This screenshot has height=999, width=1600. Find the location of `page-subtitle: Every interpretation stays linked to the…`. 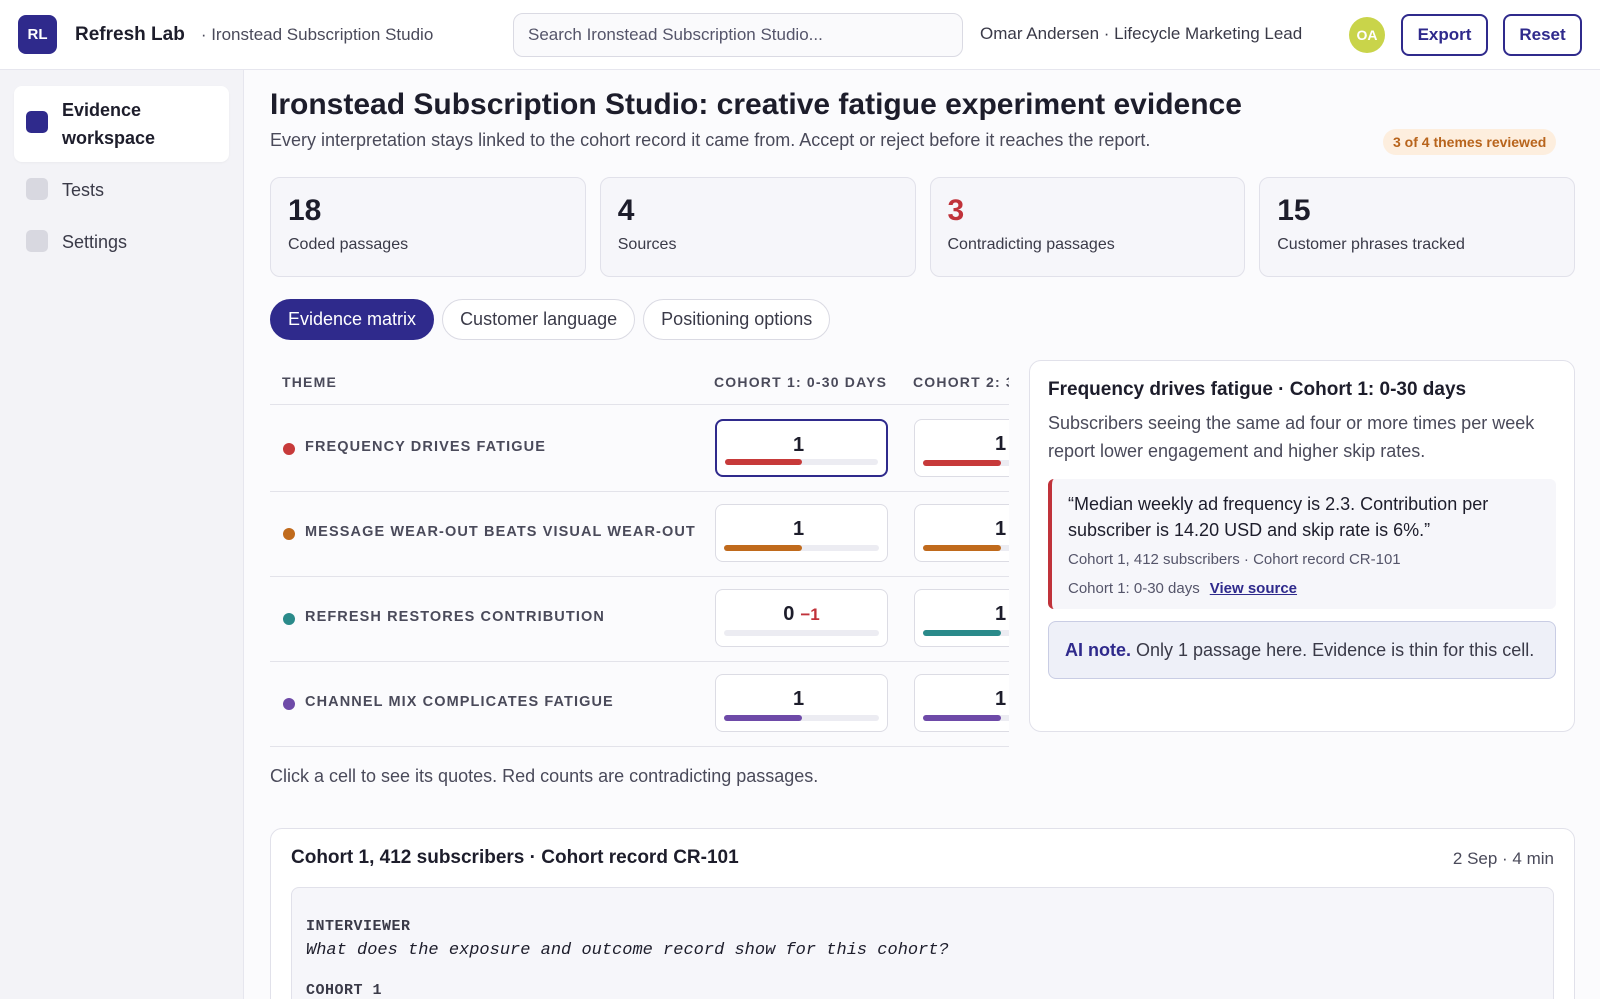

page-subtitle: Every interpretation stays linked to the… is located at coordinates (710, 140).